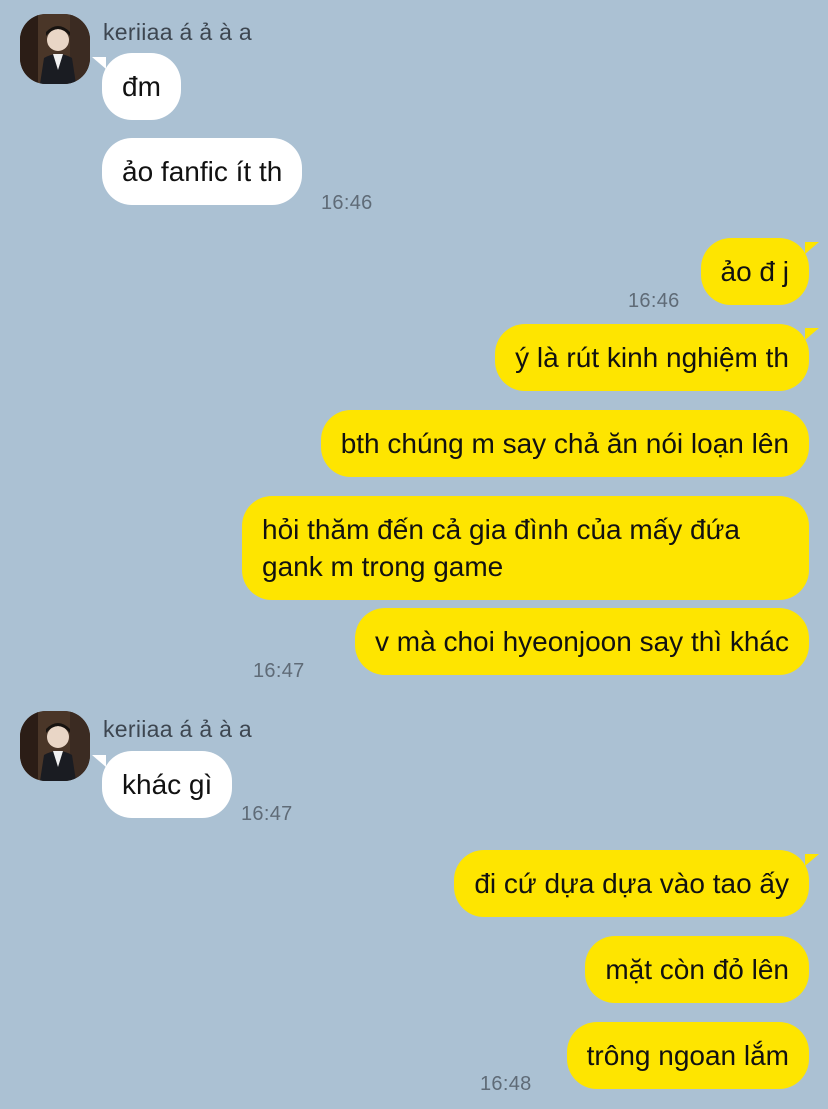 This screenshot has width=828, height=1109. Describe the element at coordinates (564, 443) in the screenshot. I see `outgoing-message-bubble: bth chúng m say chả ăn nói loạn lên` at that location.